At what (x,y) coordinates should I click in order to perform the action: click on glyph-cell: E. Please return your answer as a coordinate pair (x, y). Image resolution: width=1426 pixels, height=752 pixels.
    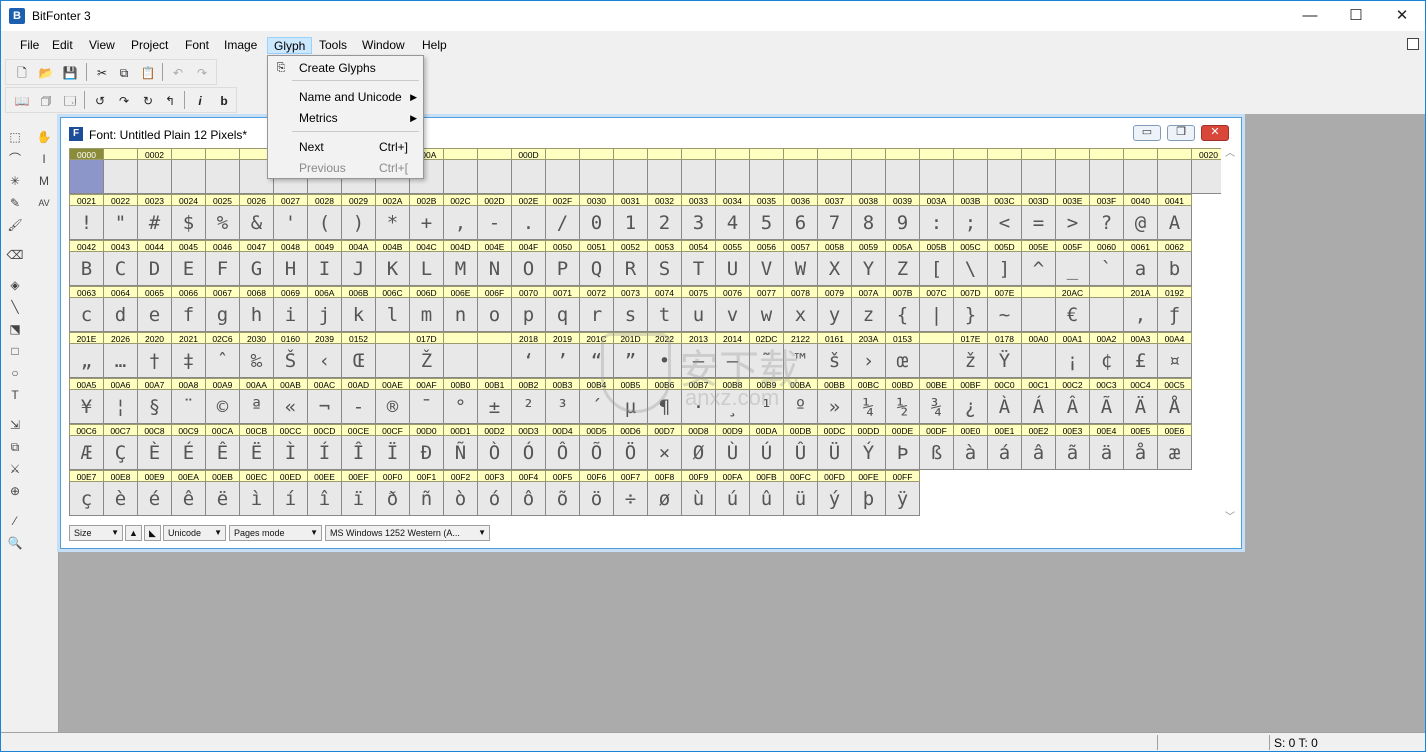
    Looking at the image, I should click on (188, 269).